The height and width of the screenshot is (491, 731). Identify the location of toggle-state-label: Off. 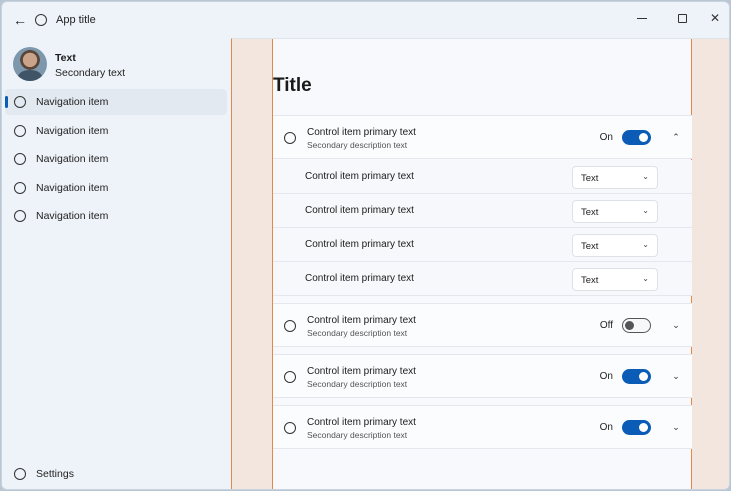
(606, 325).